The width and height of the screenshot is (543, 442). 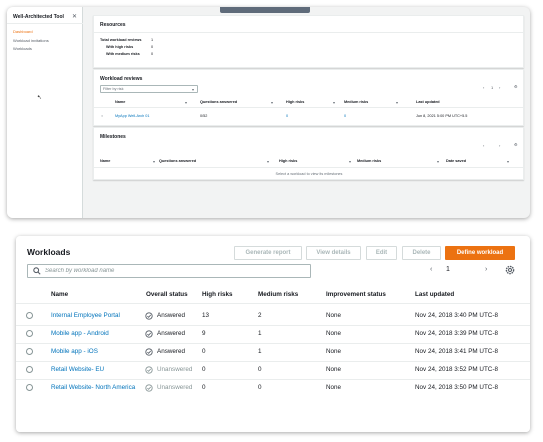 What do you see at coordinates (510, 270) in the screenshot?
I see `settings-icon` at bounding box center [510, 270].